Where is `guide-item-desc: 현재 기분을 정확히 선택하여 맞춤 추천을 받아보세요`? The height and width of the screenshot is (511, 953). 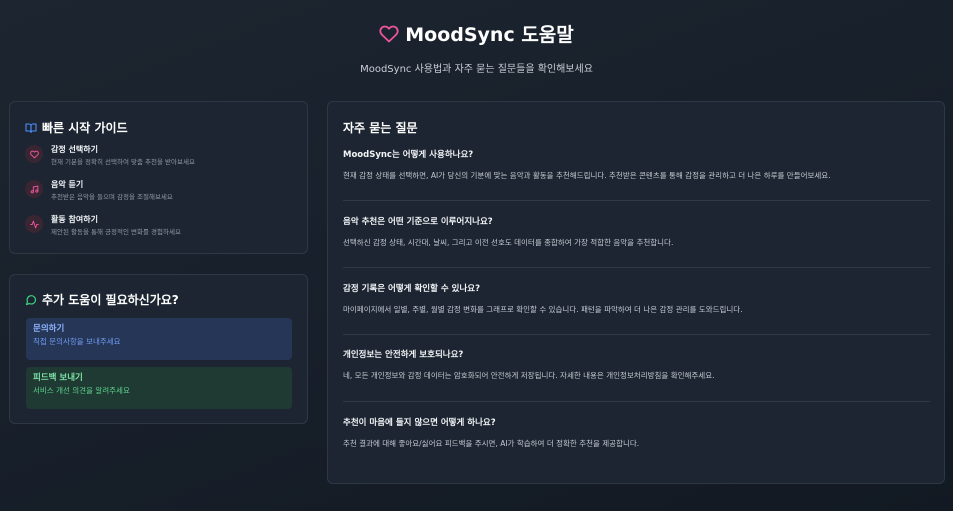
guide-item-desc: 현재 기분을 정확히 선택하여 맞춤 추천을 받아보세요 is located at coordinates (123, 162).